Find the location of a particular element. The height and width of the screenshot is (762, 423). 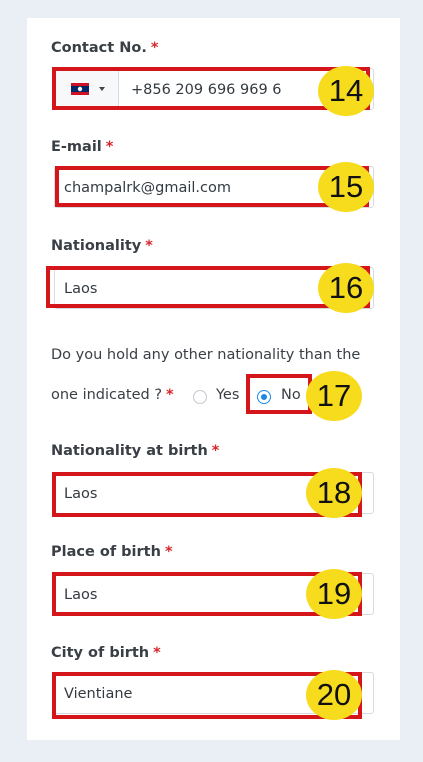

other-nationality-highlight is located at coordinates (279, 394).